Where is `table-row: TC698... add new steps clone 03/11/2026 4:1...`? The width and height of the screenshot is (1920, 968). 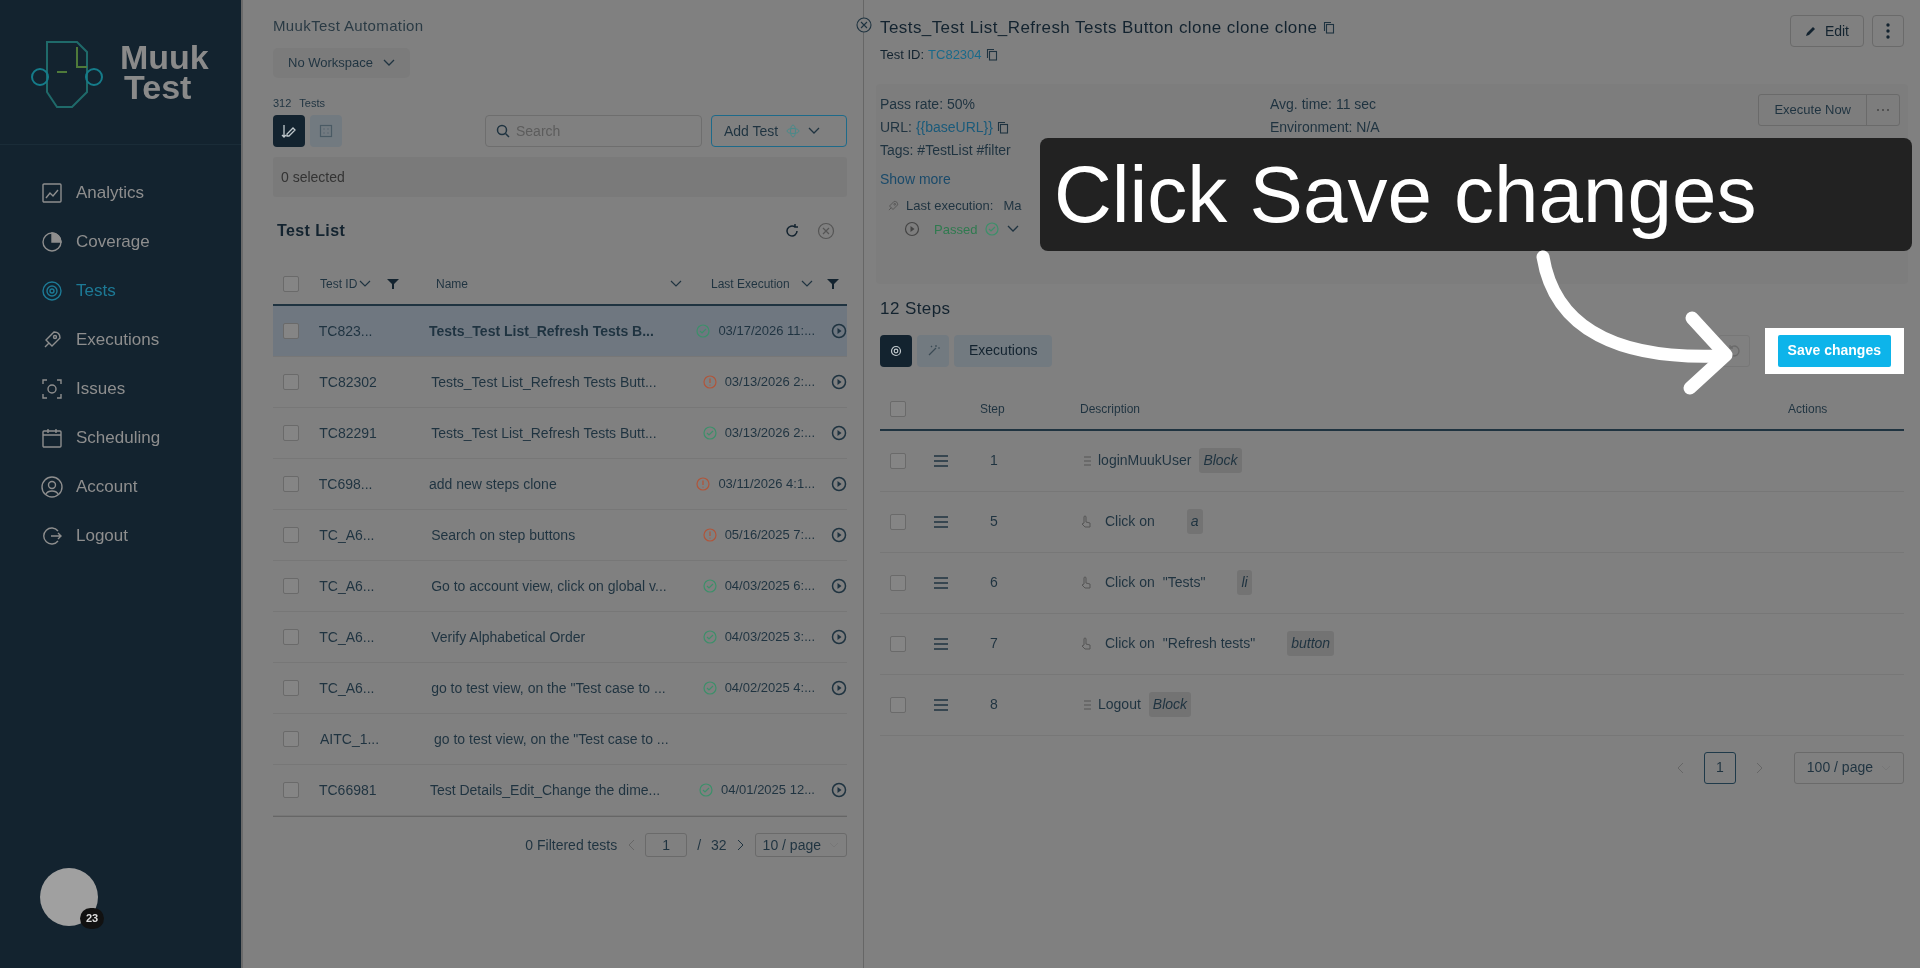
table-row: TC698... add new steps clone 03/11/2026 4:1... is located at coordinates (560, 484).